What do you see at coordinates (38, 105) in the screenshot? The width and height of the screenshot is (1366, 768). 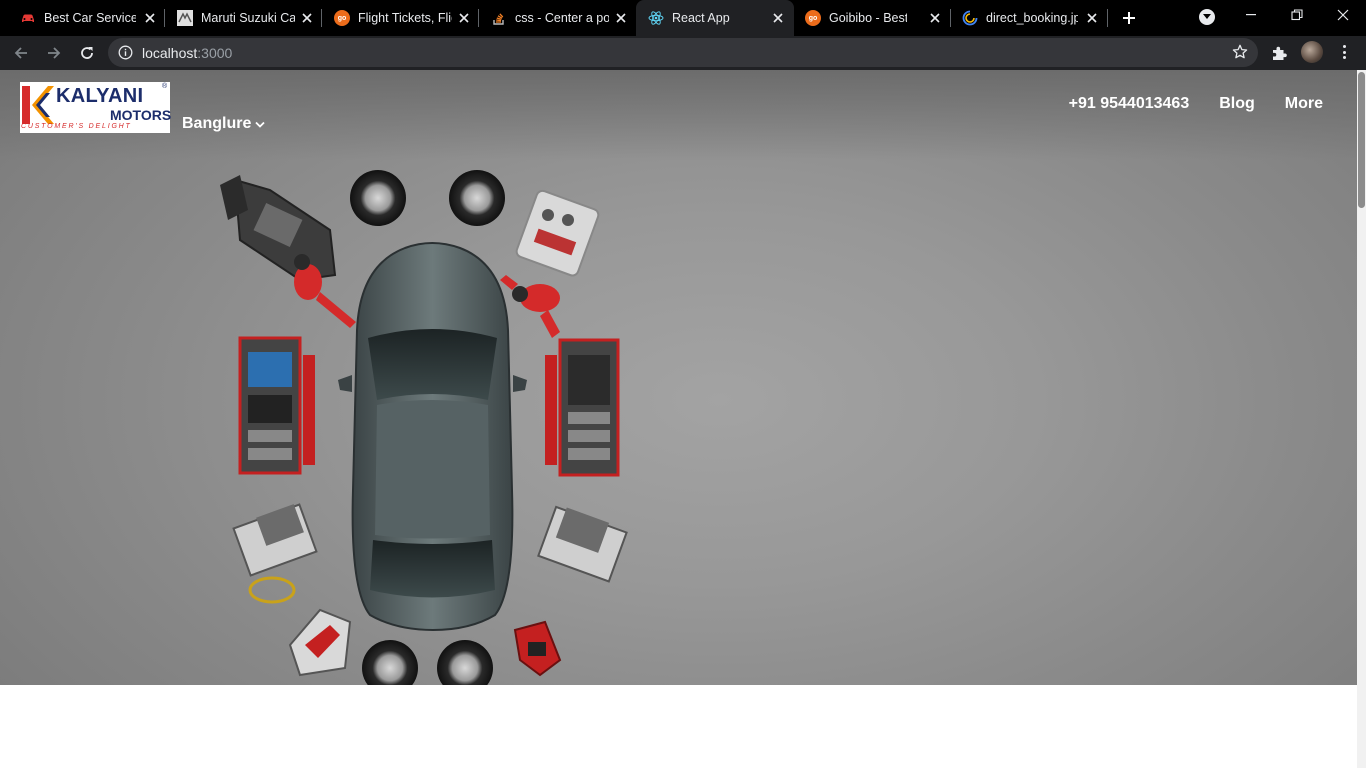 I see `kalyani-logo-mark-icon` at bounding box center [38, 105].